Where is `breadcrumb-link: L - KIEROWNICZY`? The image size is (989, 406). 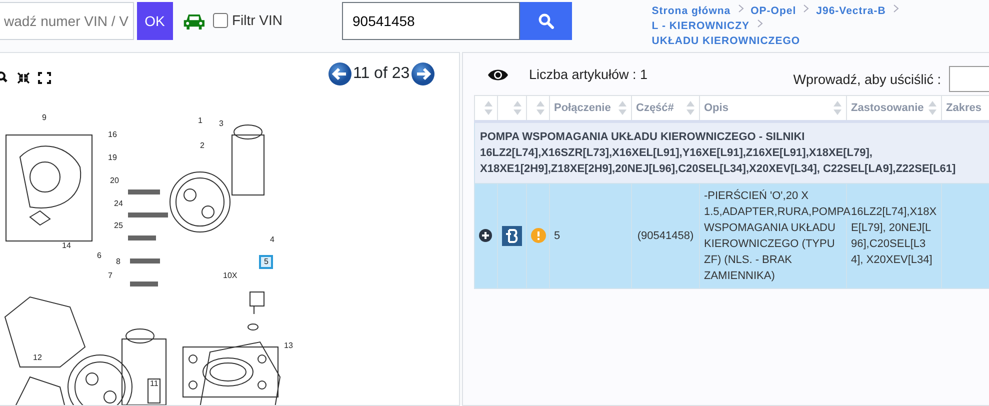
breadcrumb-link: L - KIEROWNICZY is located at coordinates (701, 26).